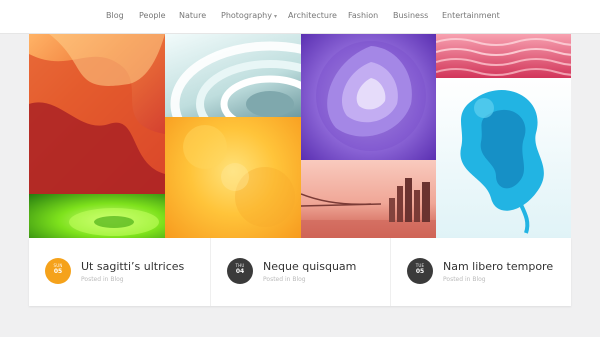 The width and height of the screenshot is (600, 337). Describe the element at coordinates (410, 15) in the screenshot. I see `nav-item-business: Business` at that location.